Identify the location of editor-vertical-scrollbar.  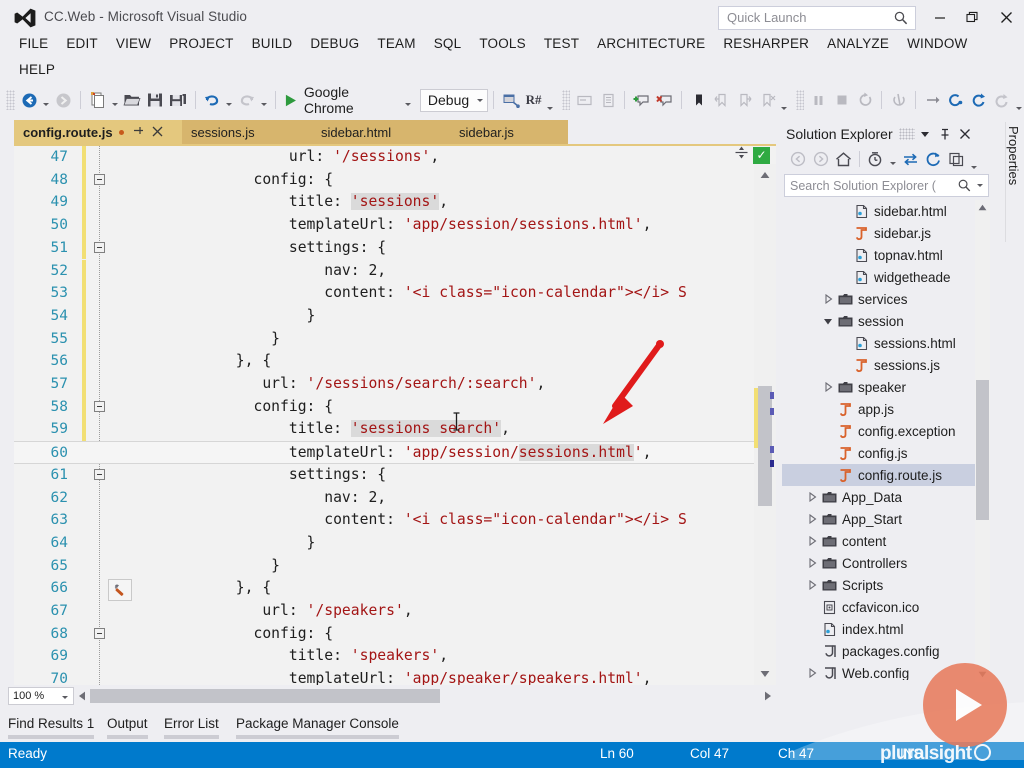
(765, 424).